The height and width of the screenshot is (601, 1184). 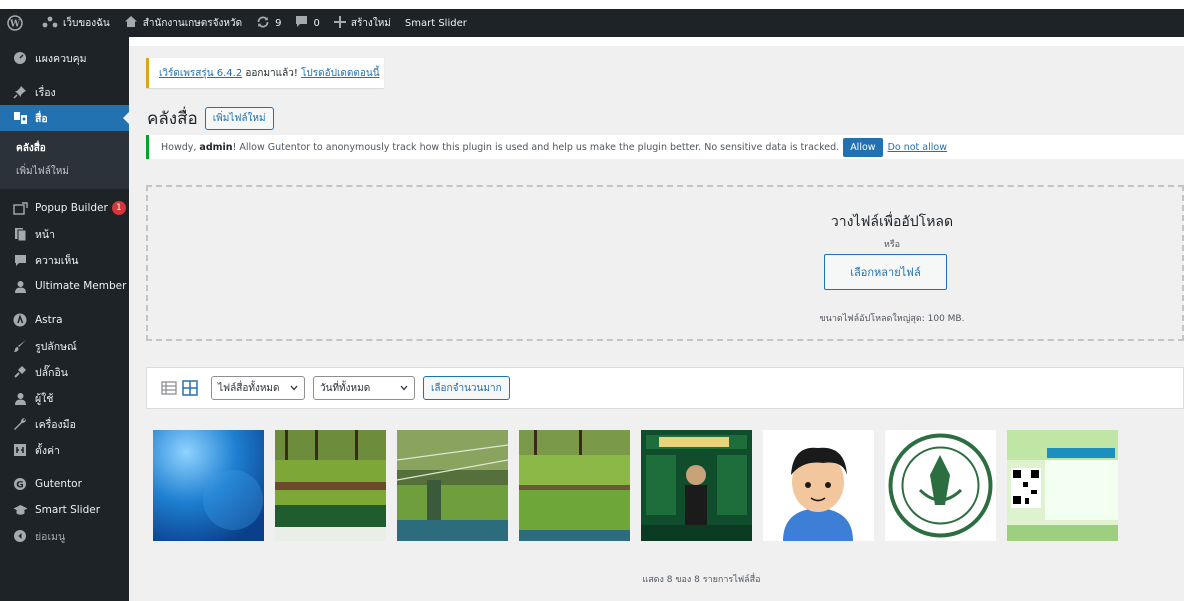 I want to click on bulk-select-button: เลือกจำนวนมาก, so click(x=466, y=388).